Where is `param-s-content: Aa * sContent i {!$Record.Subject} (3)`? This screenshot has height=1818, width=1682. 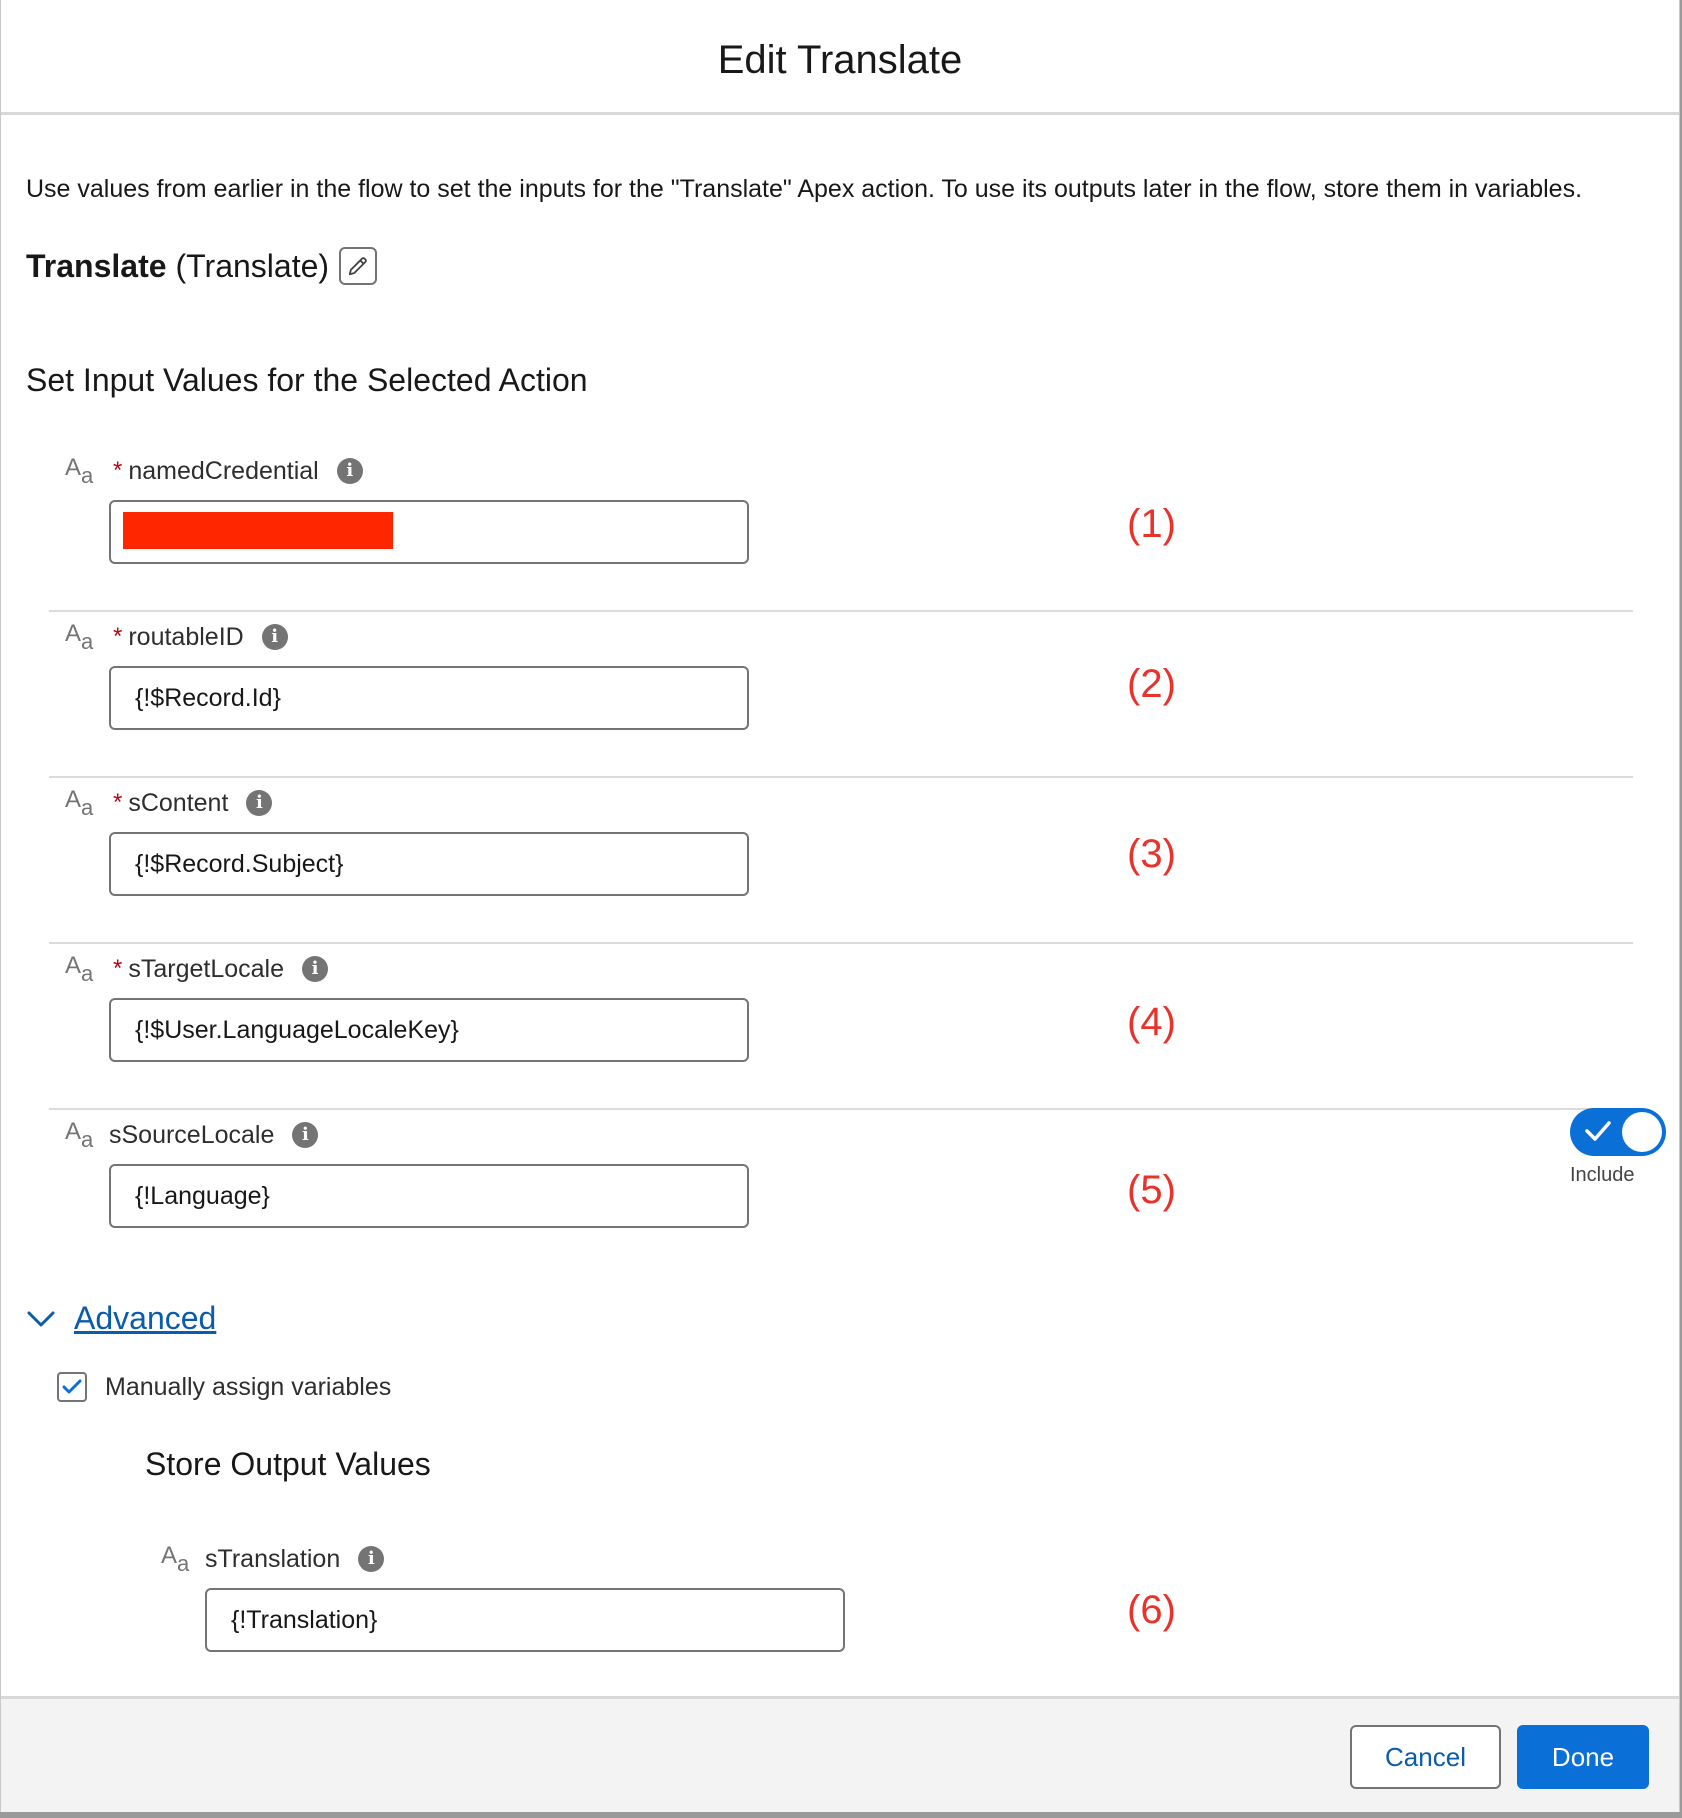 param-s-content: Aa * sContent i {!$Record.Subject} (3) is located at coordinates (841, 860).